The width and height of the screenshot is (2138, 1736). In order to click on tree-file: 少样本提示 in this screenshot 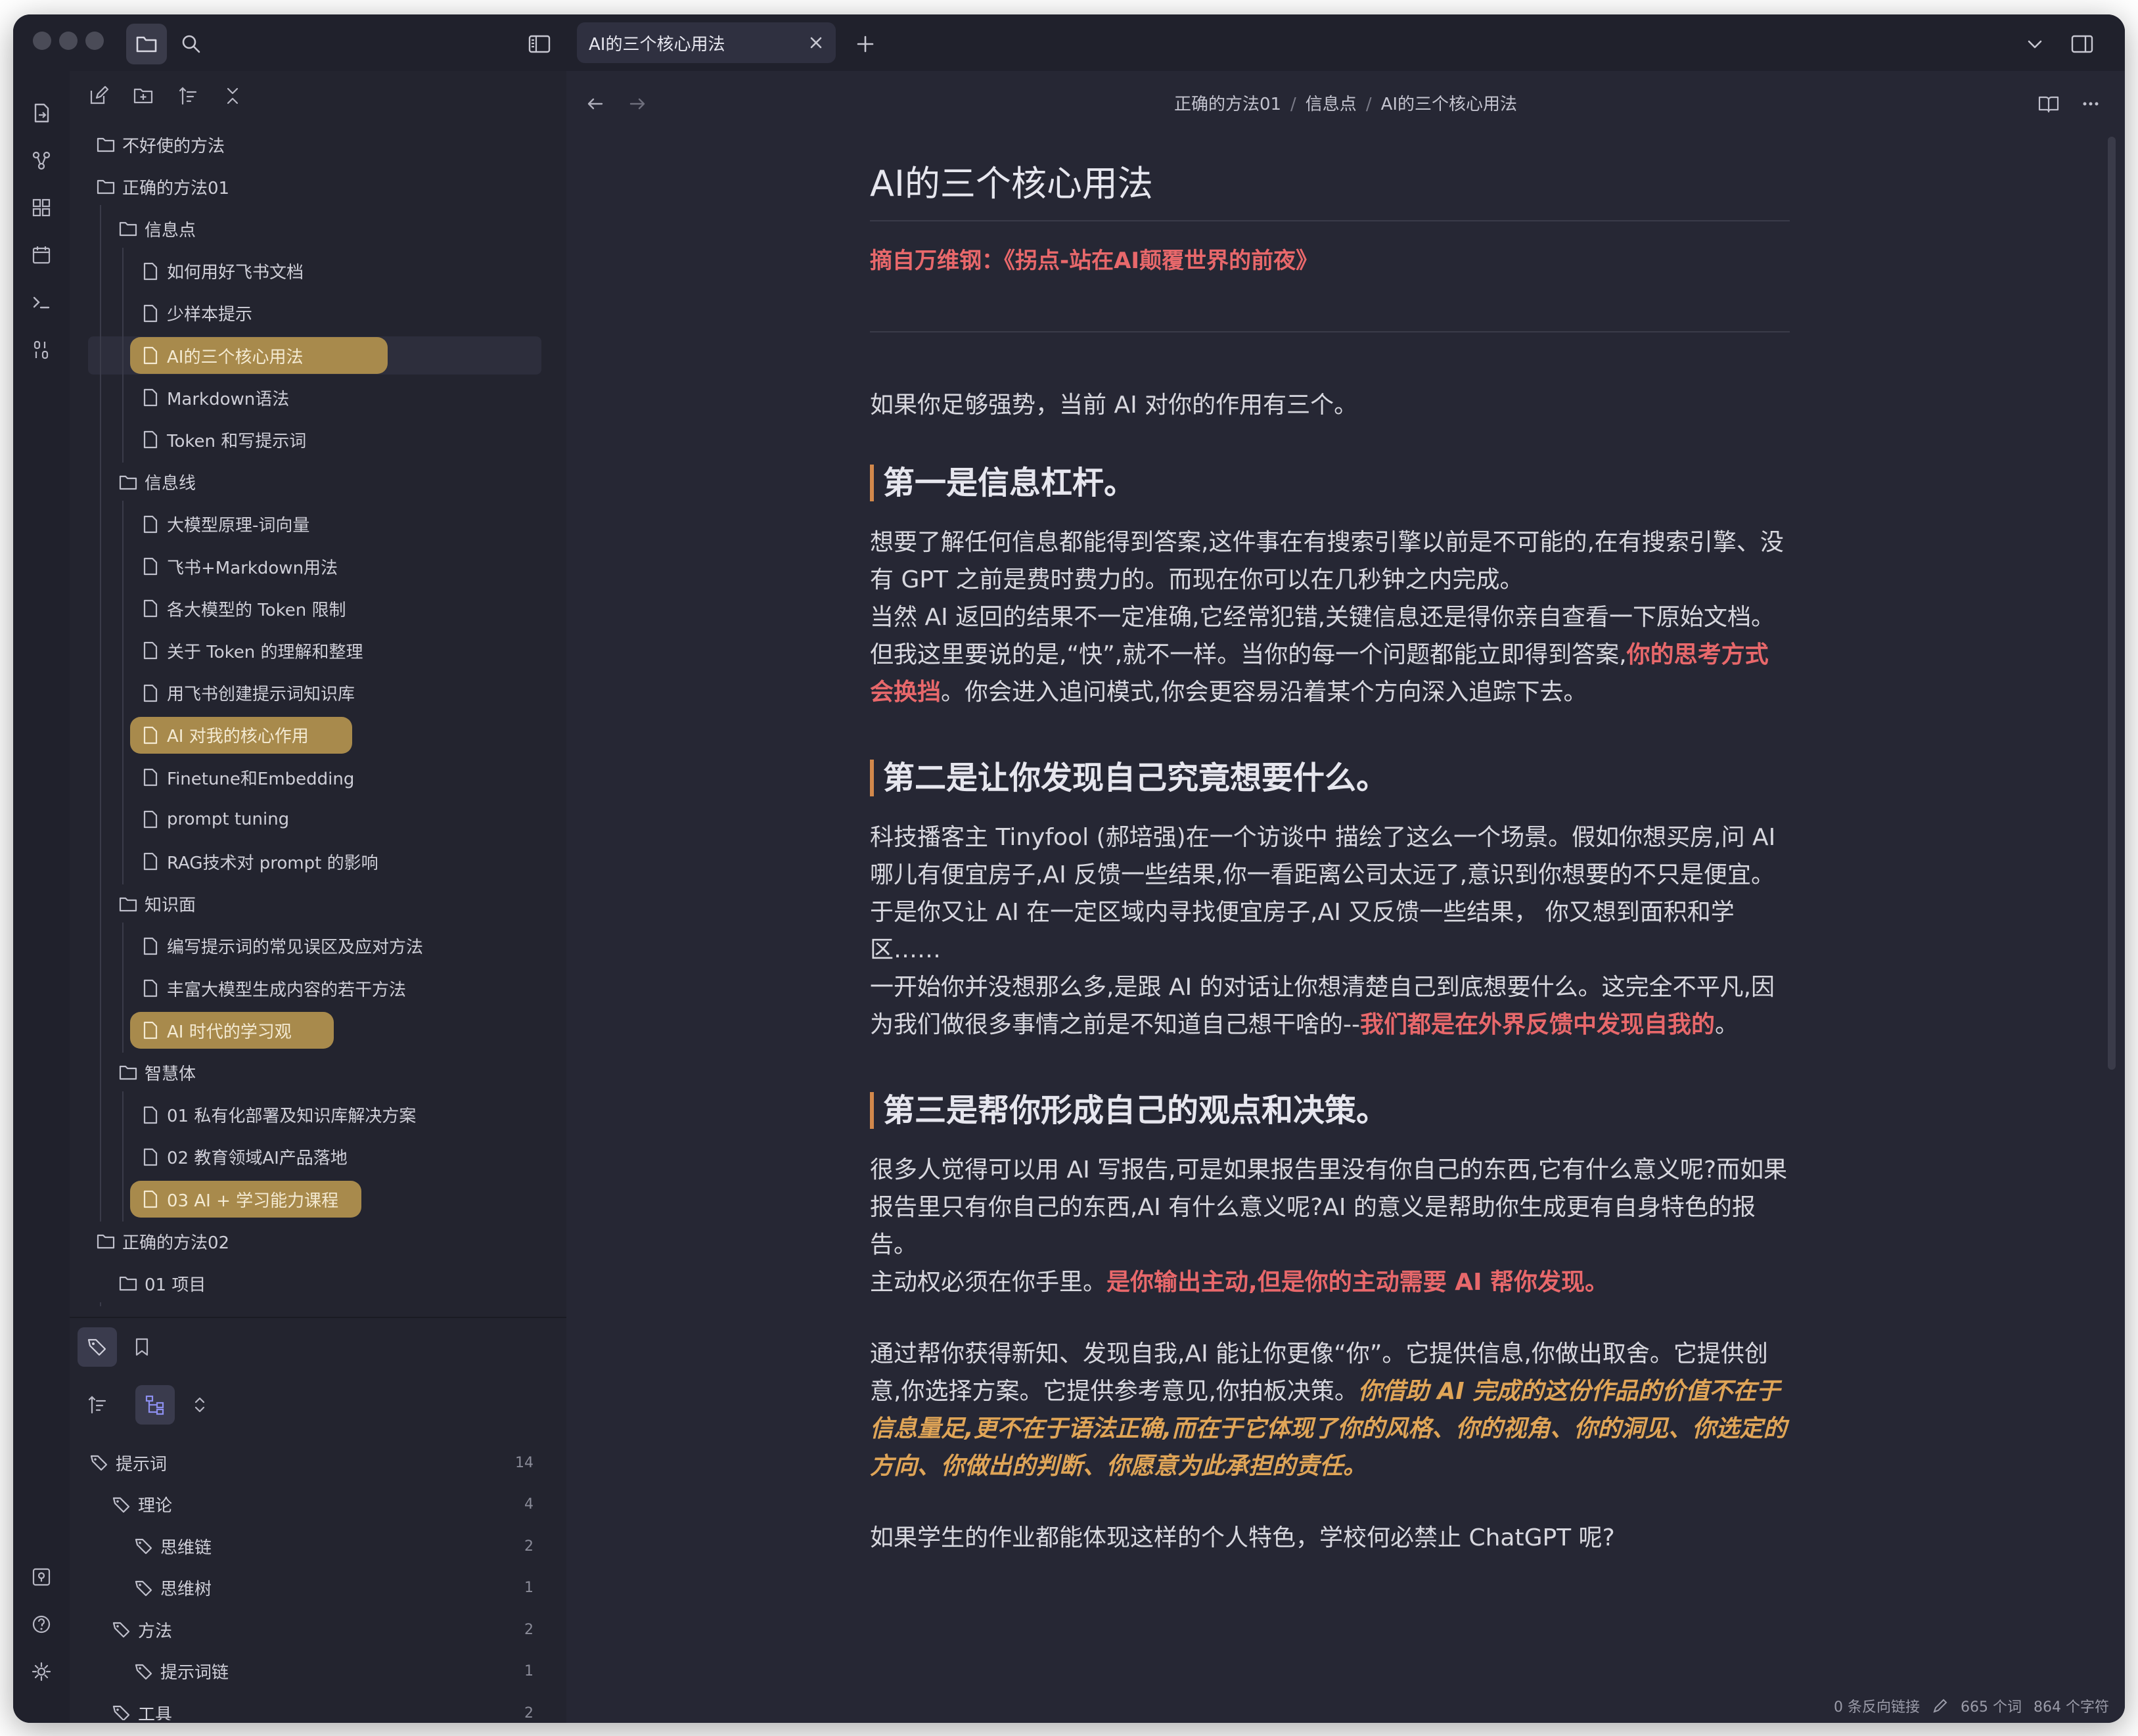, I will do `click(196, 313)`.